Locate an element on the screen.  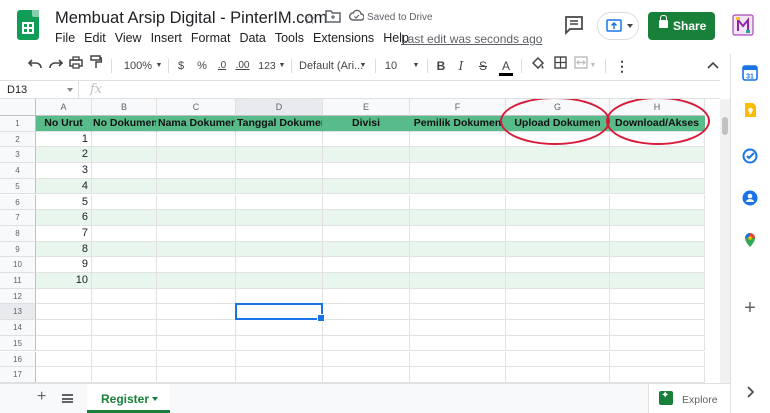
row-header-13: 13 is located at coordinates (18, 312).